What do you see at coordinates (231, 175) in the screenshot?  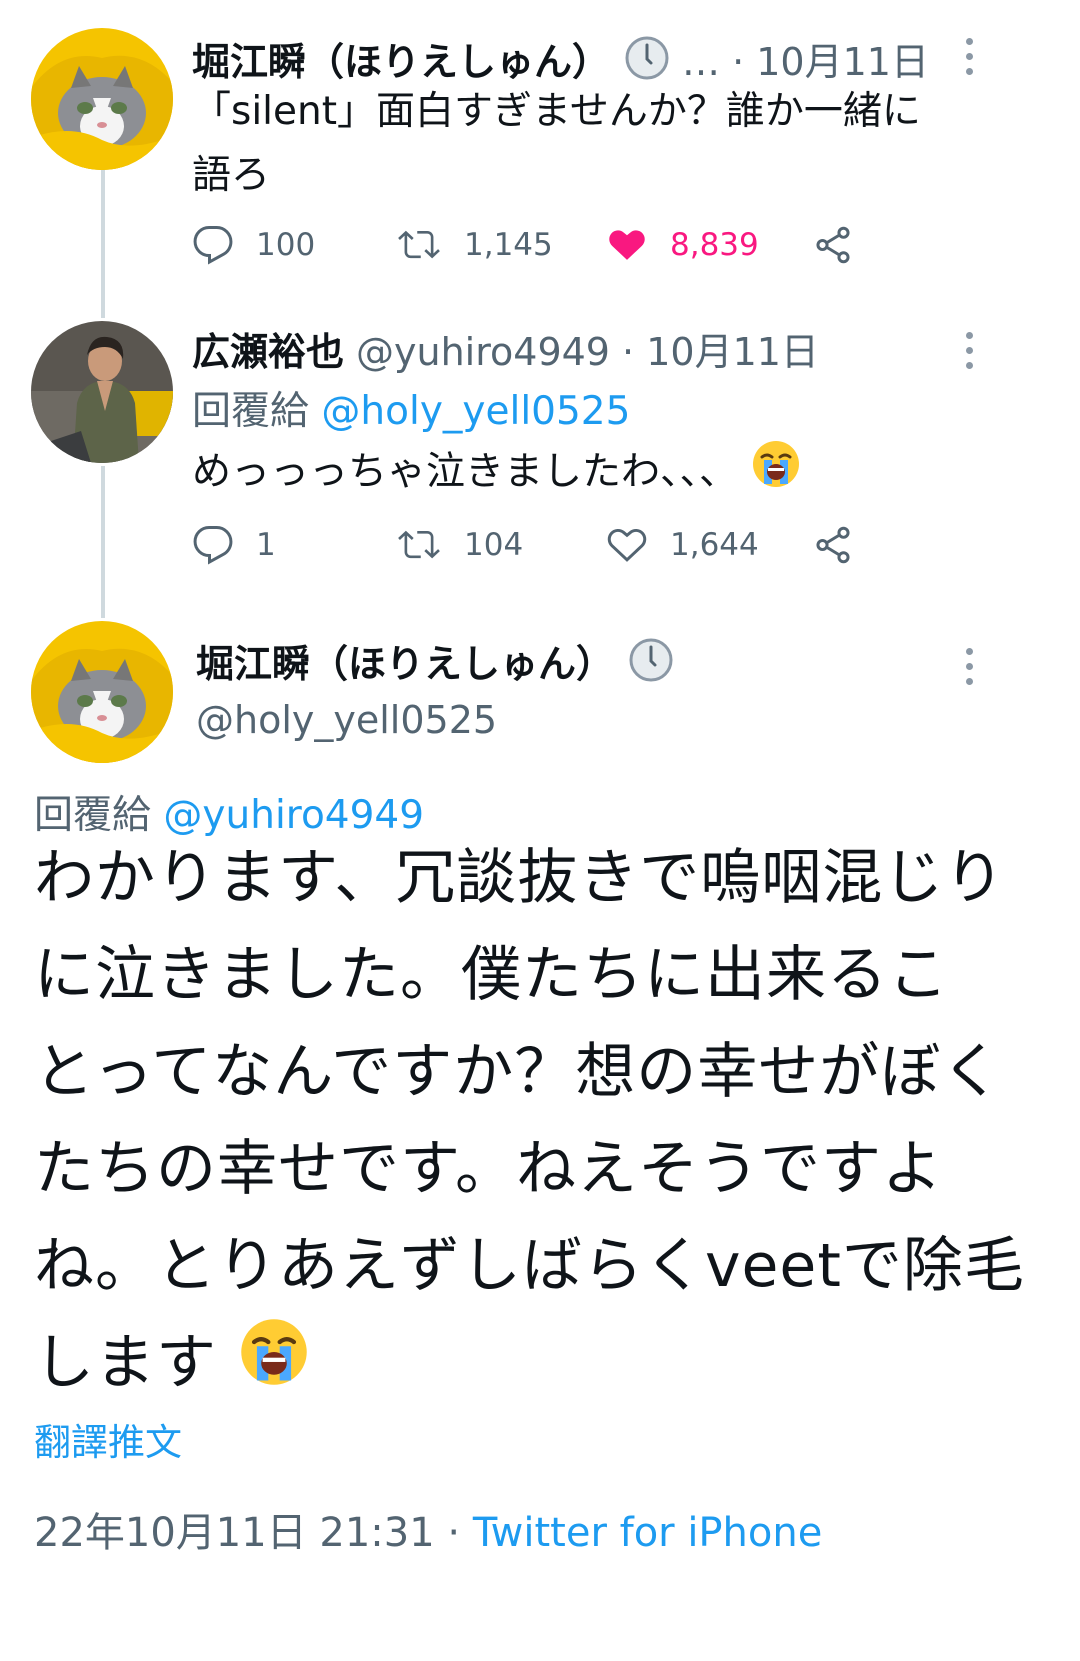 I see `tweet-text-line: 語ろ` at bounding box center [231, 175].